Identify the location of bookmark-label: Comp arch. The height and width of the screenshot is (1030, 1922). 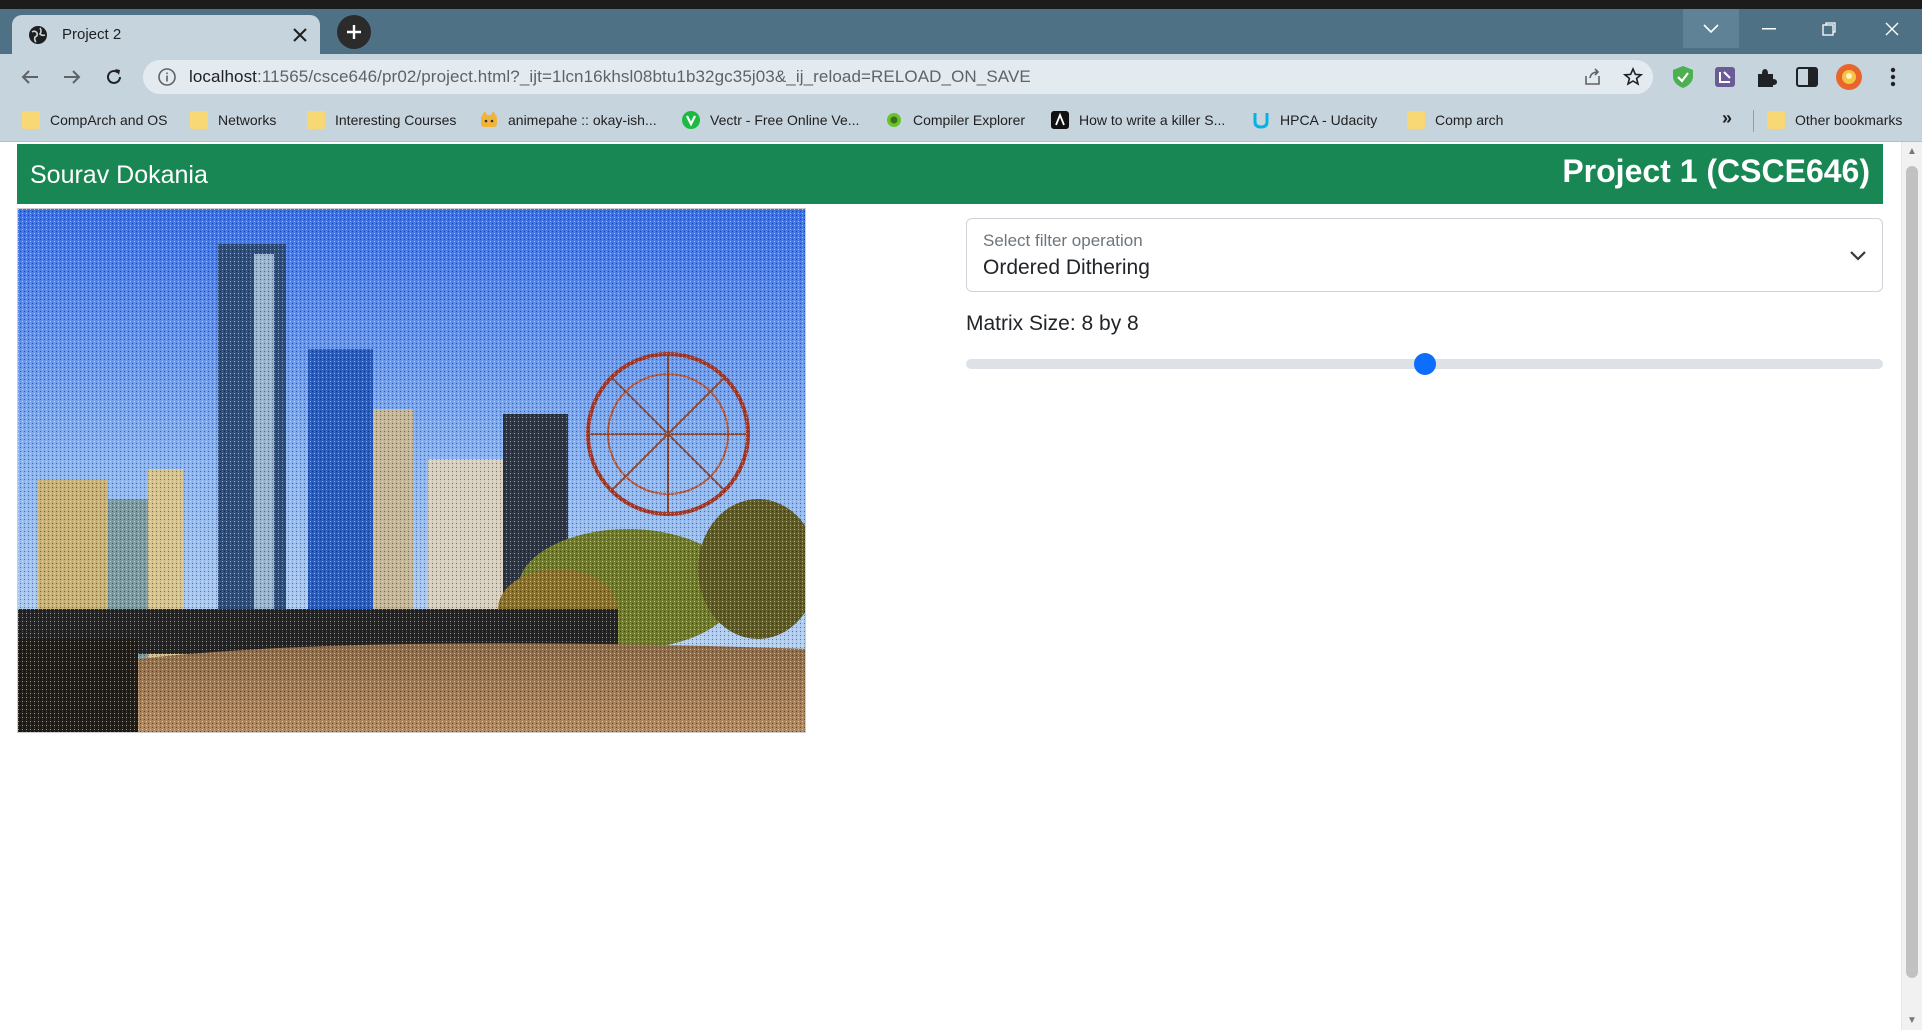
(1469, 120).